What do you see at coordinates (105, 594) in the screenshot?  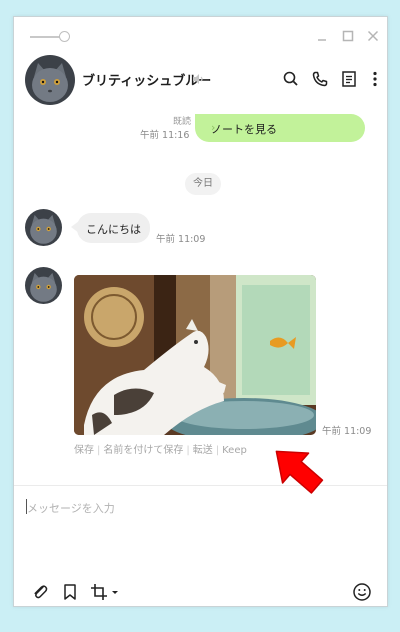 I see `crop-icon` at bounding box center [105, 594].